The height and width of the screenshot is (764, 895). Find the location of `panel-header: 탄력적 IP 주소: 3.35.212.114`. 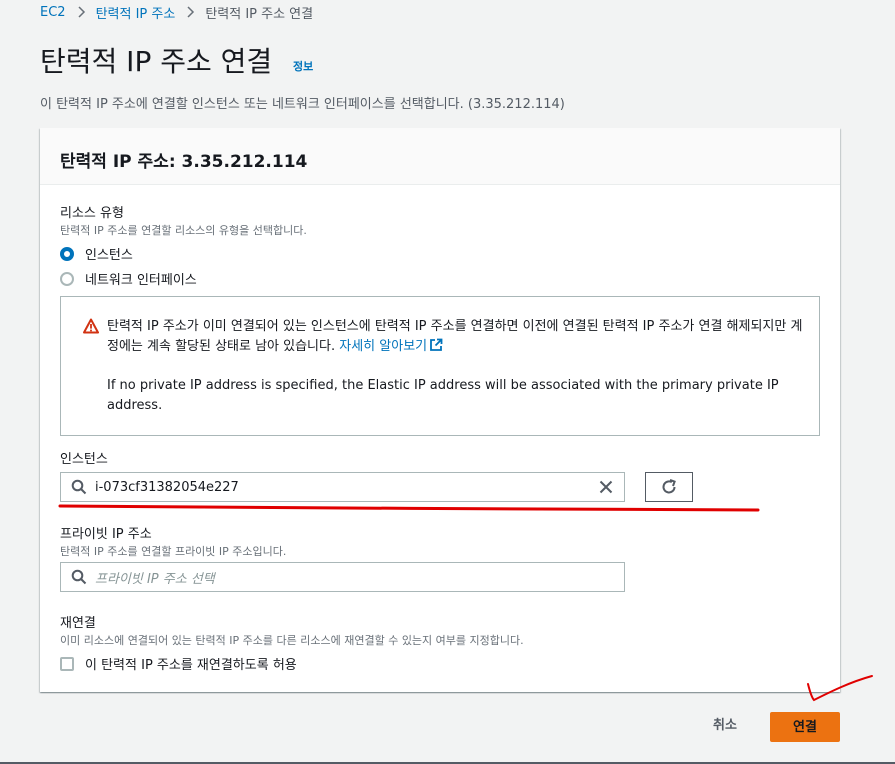

panel-header: 탄력적 IP 주소: 3.35.212.114 is located at coordinates (440, 156).